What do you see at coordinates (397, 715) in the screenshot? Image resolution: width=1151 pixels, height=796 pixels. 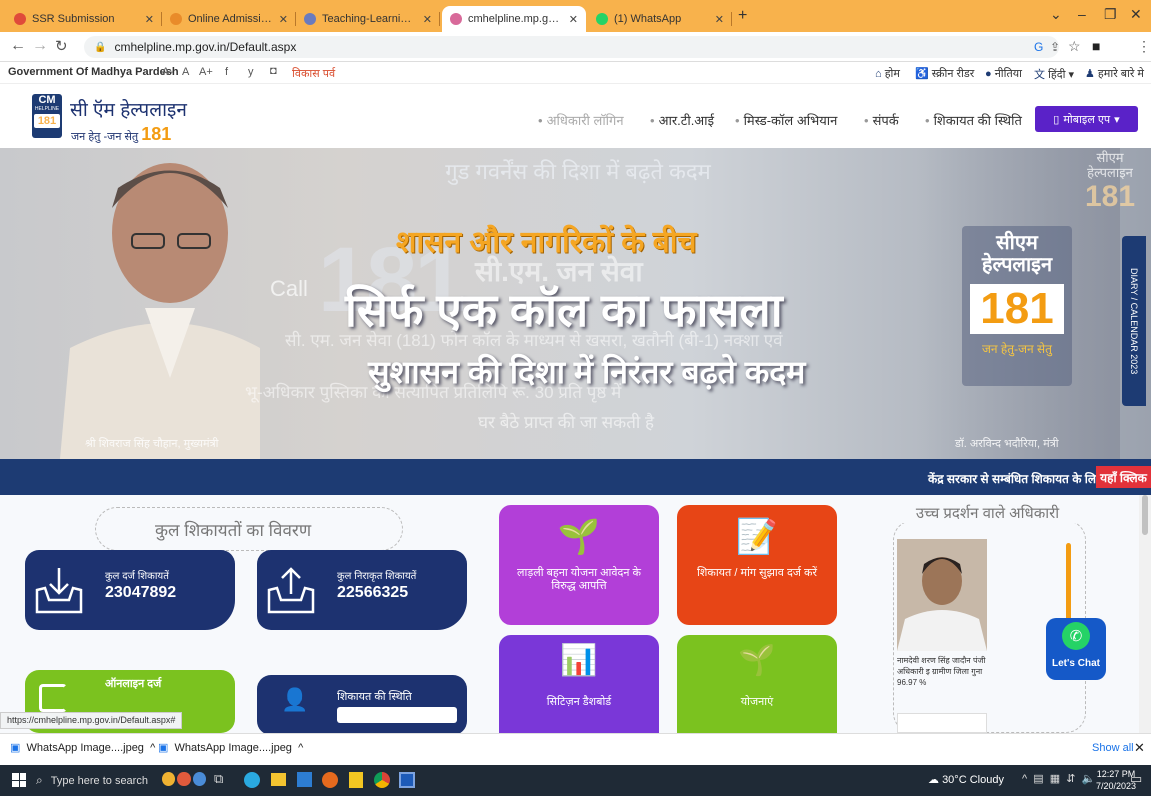 I see `status-search-input` at bounding box center [397, 715].